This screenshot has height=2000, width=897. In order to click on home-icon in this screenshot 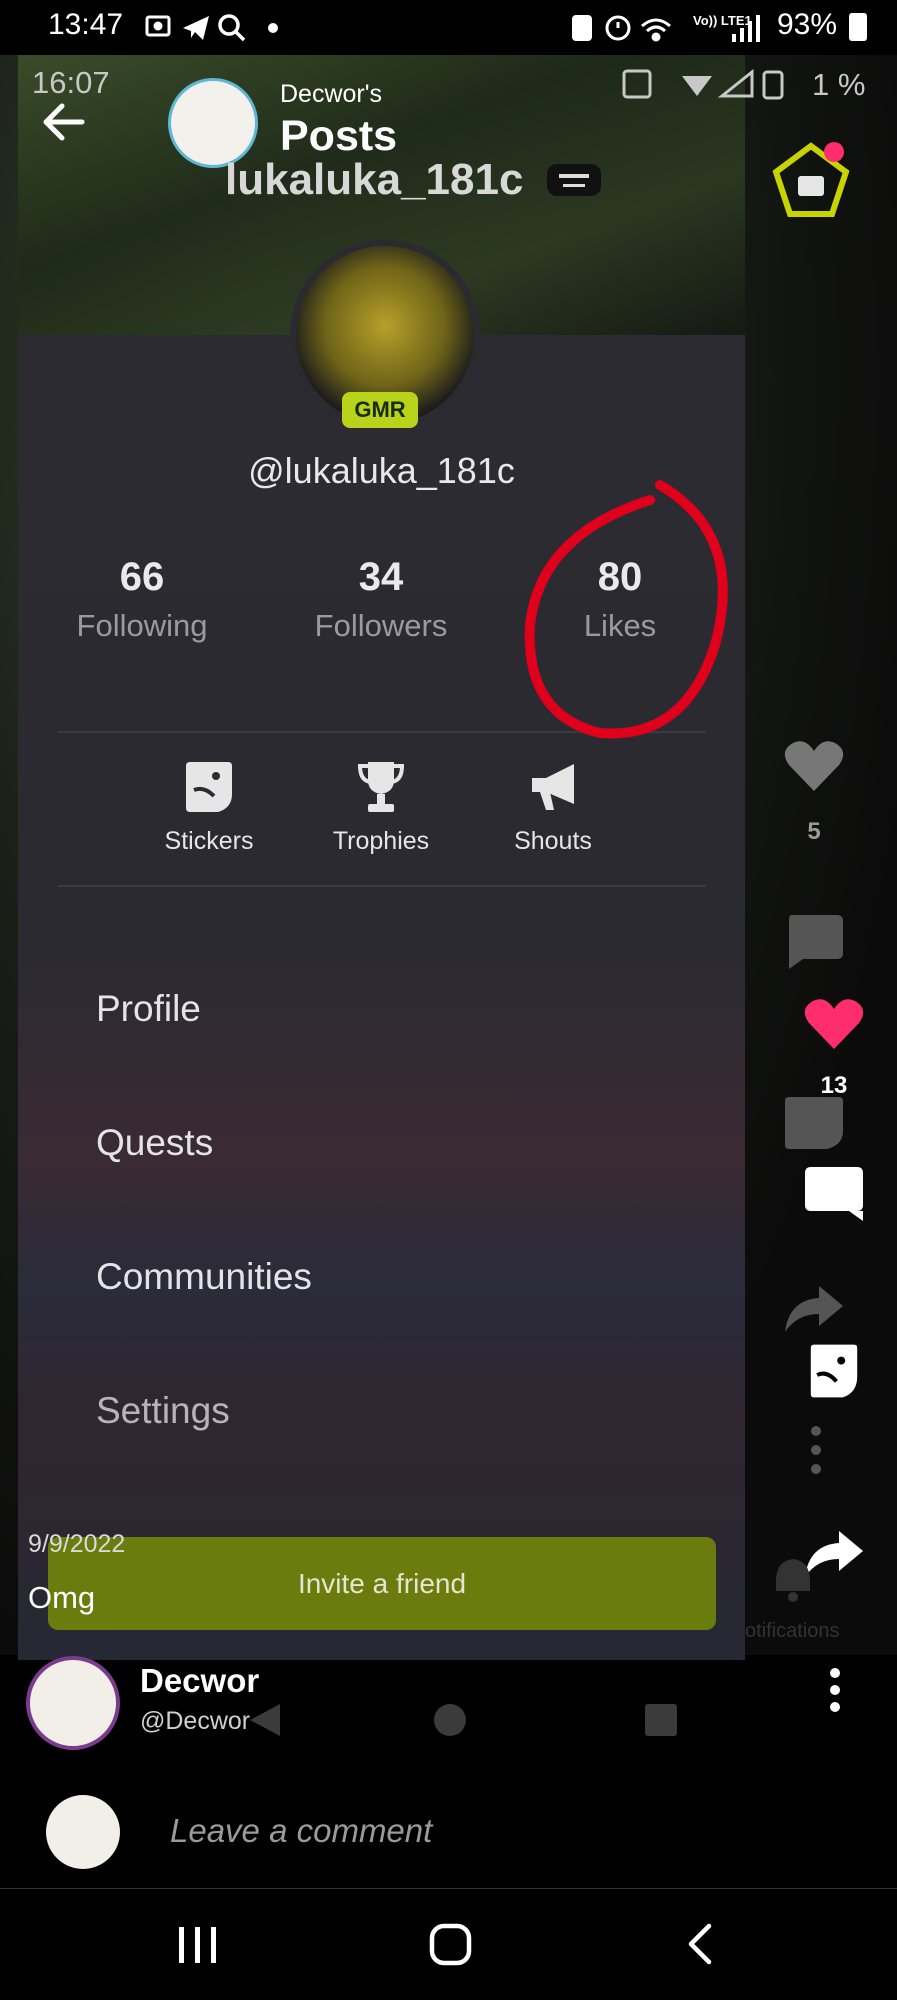, I will do `click(450, 1944)`.